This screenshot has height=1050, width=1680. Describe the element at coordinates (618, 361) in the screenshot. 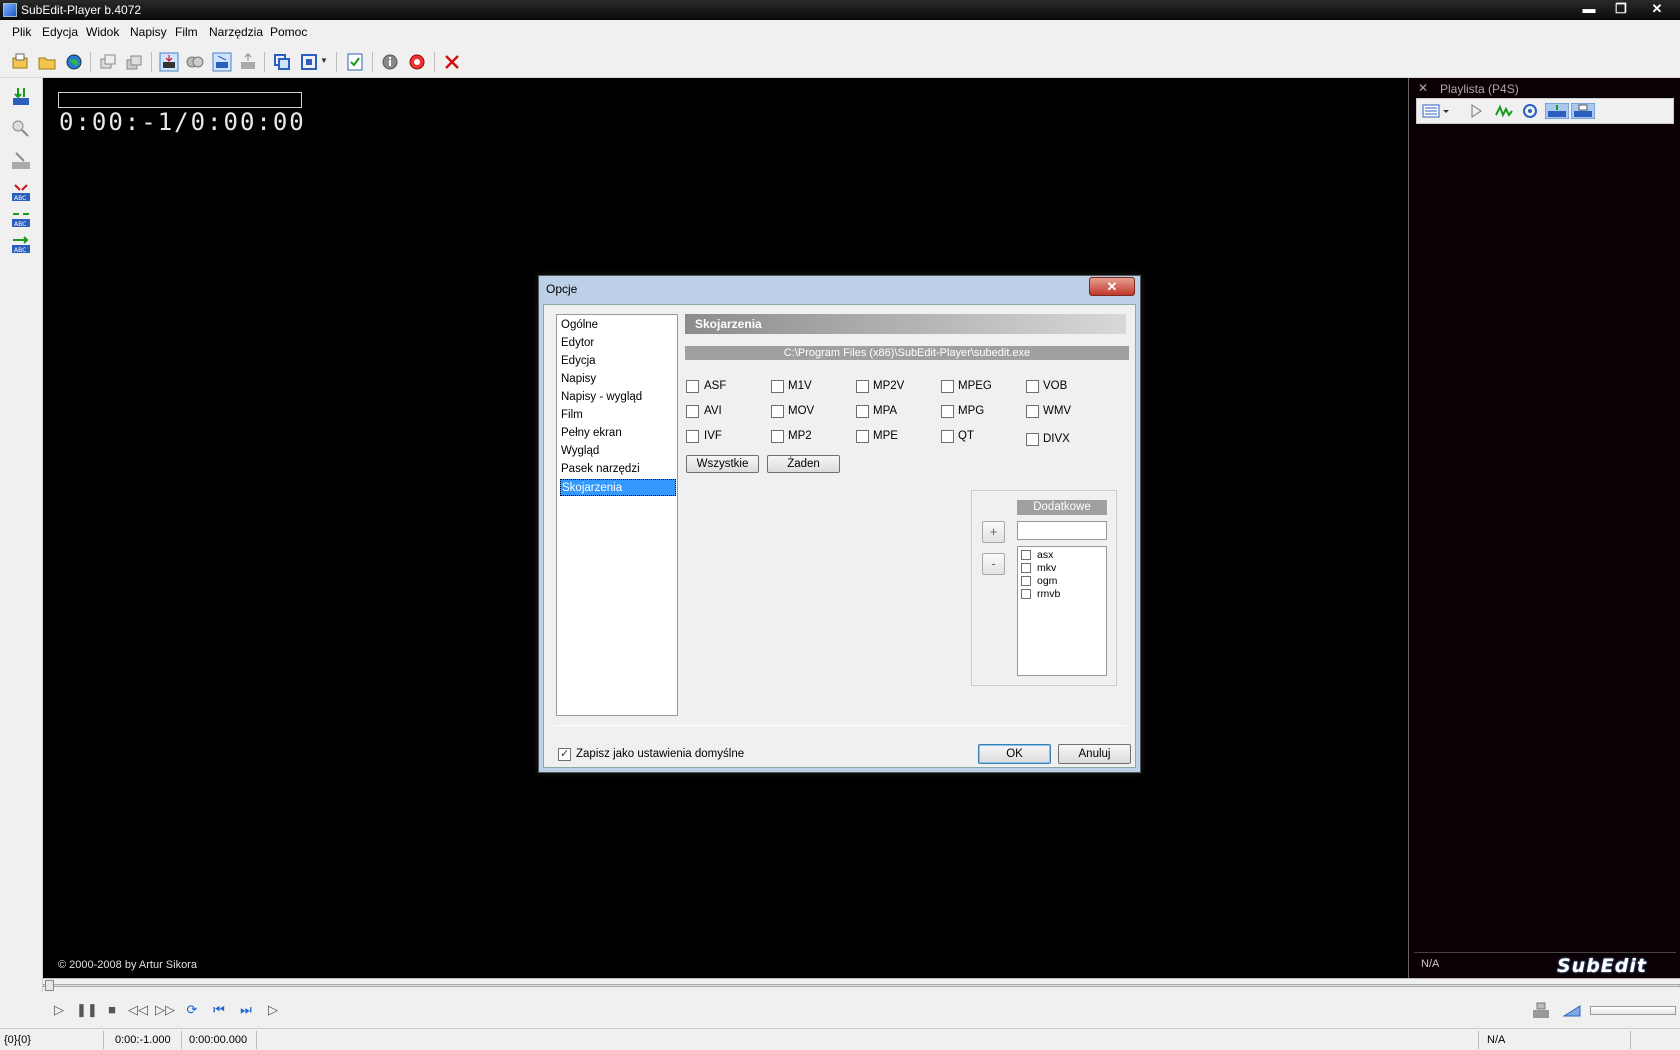

I see `category-edycja: Edycja` at that location.